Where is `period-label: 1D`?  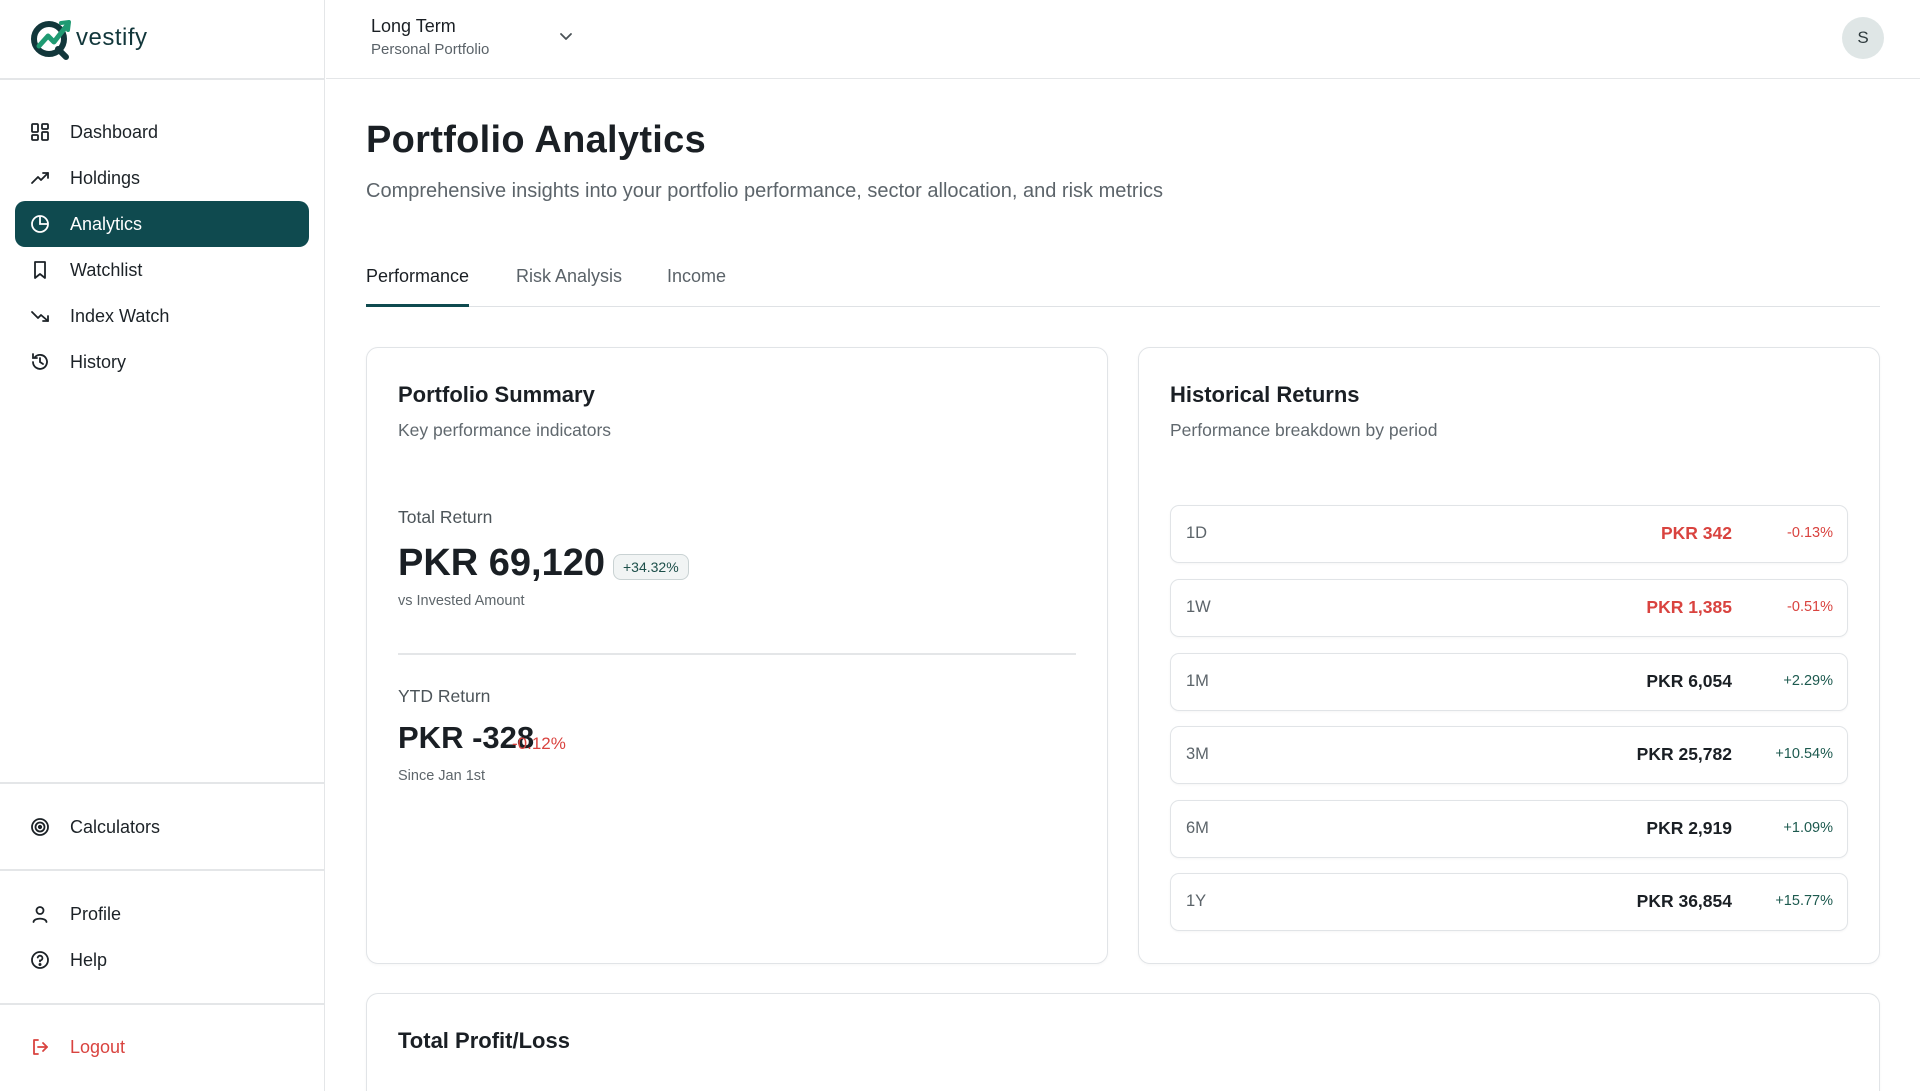 period-label: 1D is located at coordinates (1197, 533).